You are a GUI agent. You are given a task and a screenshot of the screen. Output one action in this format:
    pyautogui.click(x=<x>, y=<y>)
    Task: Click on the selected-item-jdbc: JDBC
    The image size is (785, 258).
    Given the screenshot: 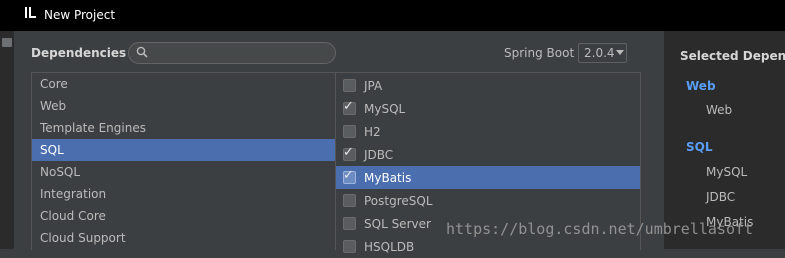 What is the action you would take?
    pyautogui.click(x=720, y=197)
    